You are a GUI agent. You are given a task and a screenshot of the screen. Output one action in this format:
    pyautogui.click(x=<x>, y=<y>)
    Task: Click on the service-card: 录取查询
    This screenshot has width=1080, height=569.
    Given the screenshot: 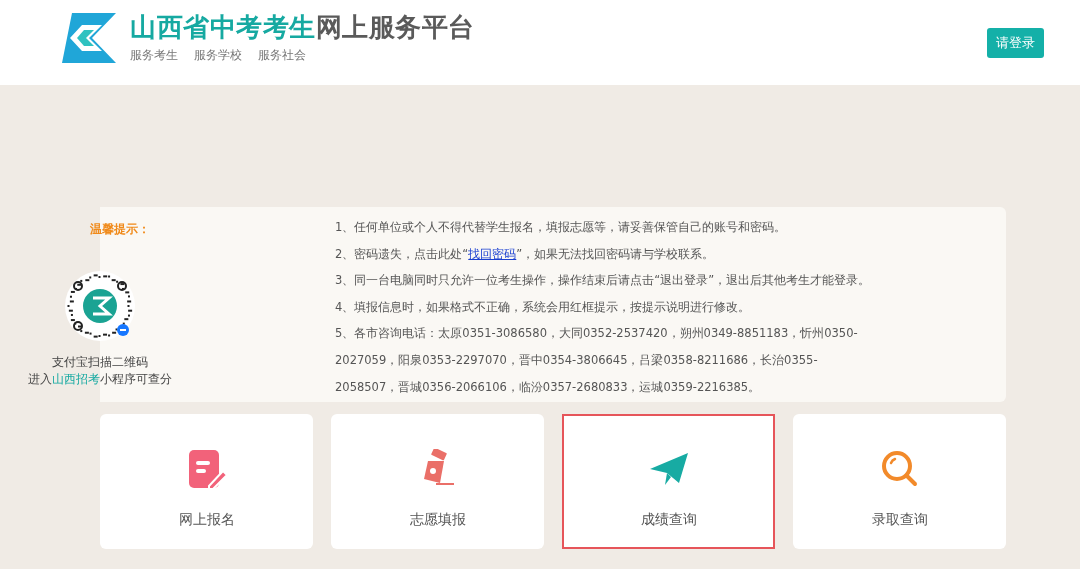 What is the action you would take?
    pyautogui.click(x=899, y=481)
    